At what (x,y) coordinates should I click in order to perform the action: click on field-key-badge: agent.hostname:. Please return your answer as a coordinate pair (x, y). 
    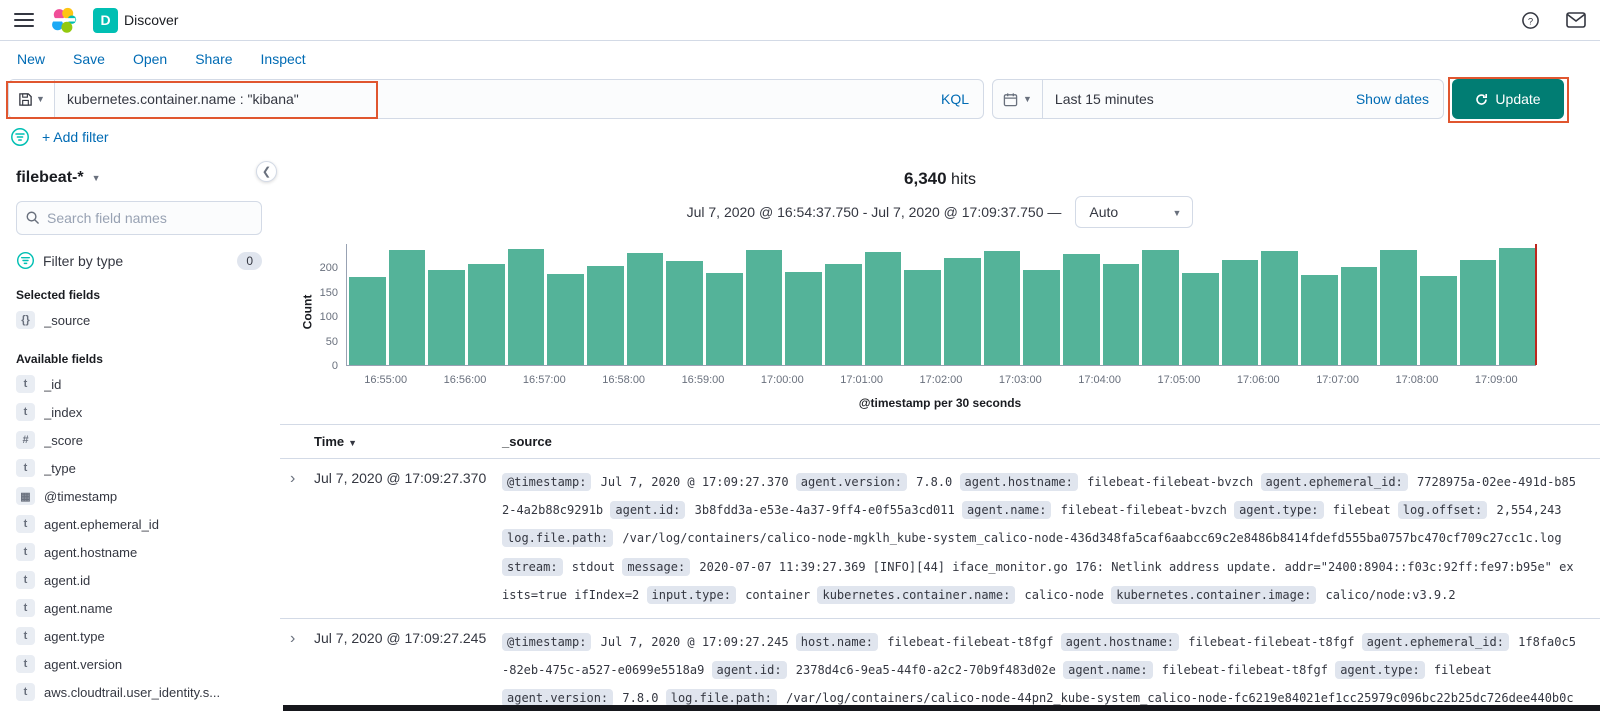
    Looking at the image, I should click on (1120, 641).